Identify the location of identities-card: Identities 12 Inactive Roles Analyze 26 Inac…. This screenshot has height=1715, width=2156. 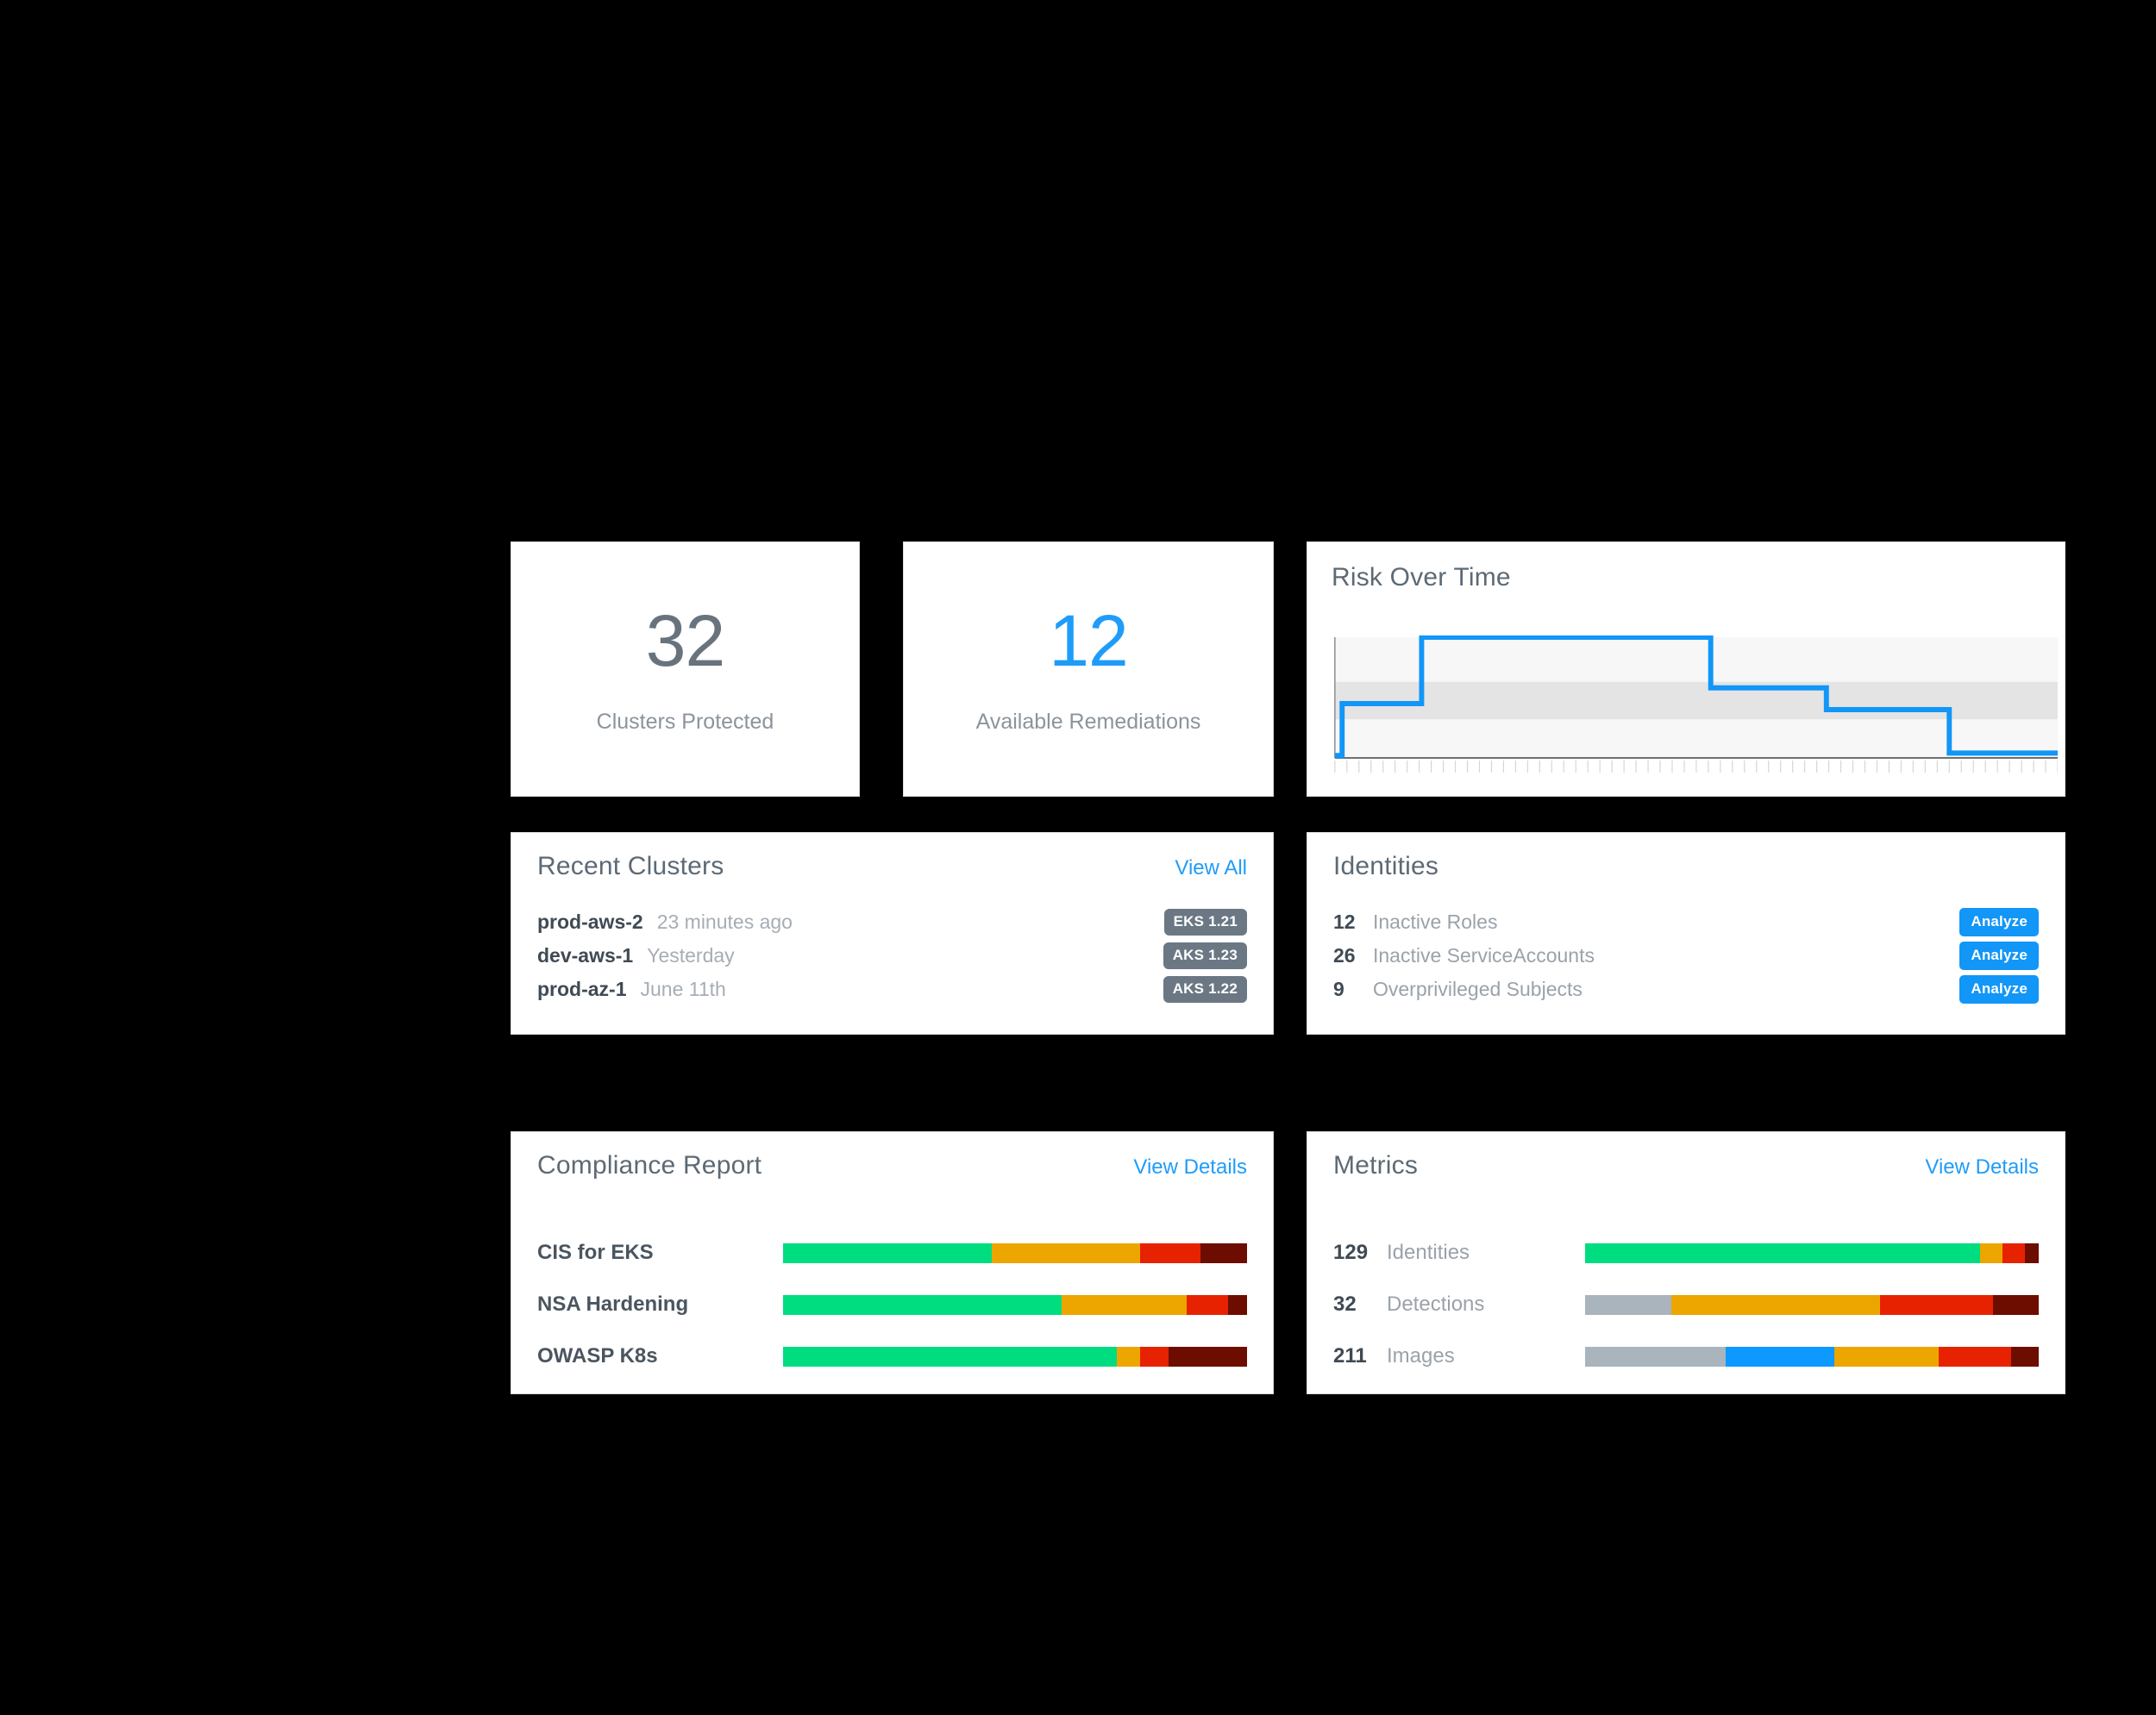
(1686, 934).